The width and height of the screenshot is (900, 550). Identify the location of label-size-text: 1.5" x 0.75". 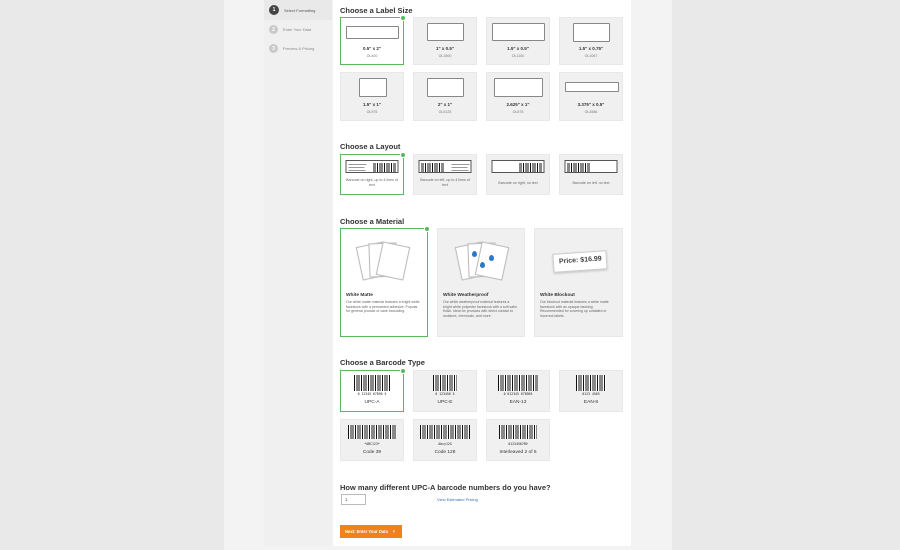
(591, 48).